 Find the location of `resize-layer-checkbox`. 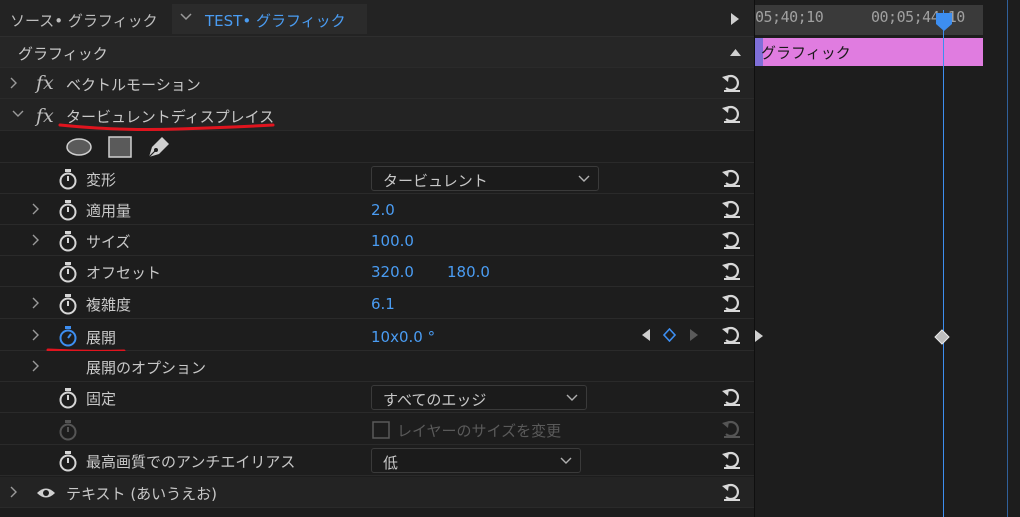

resize-layer-checkbox is located at coordinates (381, 430).